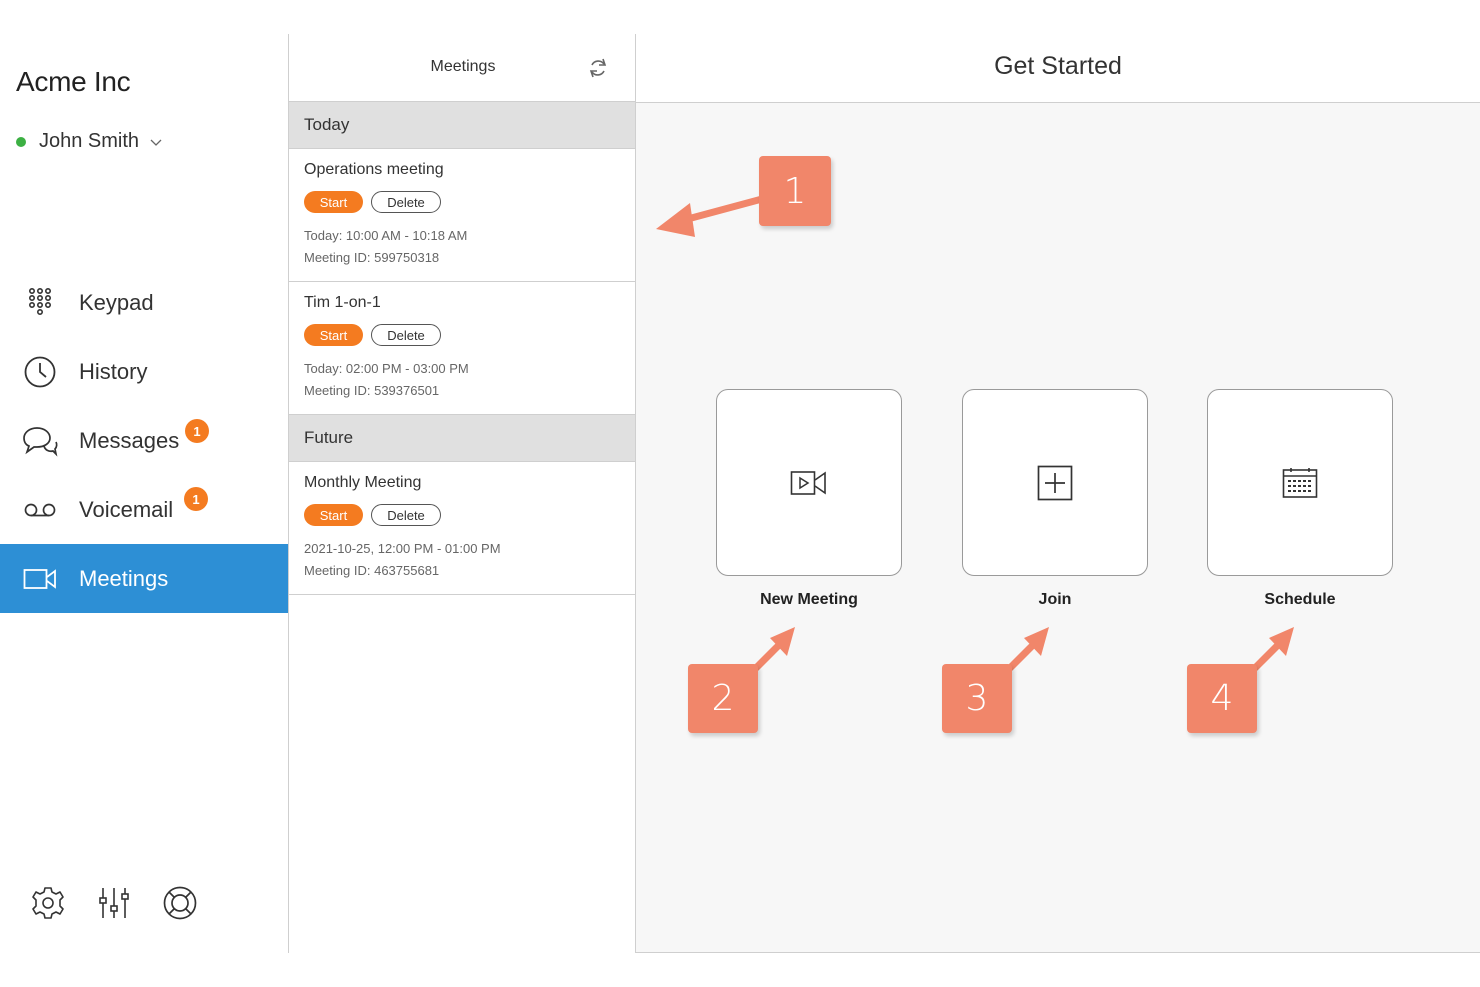 The width and height of the screenshot is (1480, 987). I want to click on meeting-time: Today: 10:00 AM - 10:18 AM, so click(386, 235).